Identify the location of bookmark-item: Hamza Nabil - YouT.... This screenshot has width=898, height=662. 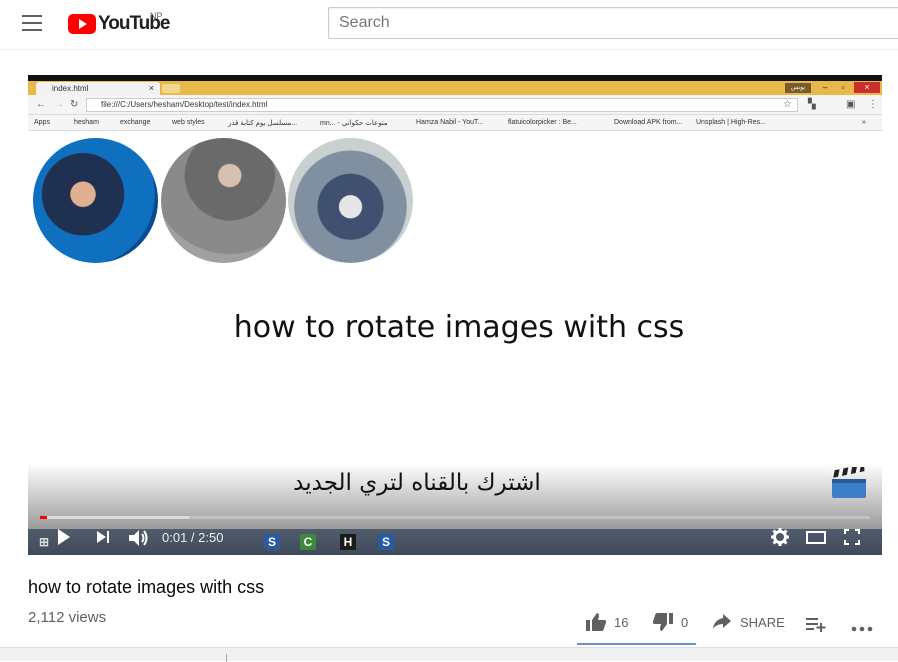
(450, 122).